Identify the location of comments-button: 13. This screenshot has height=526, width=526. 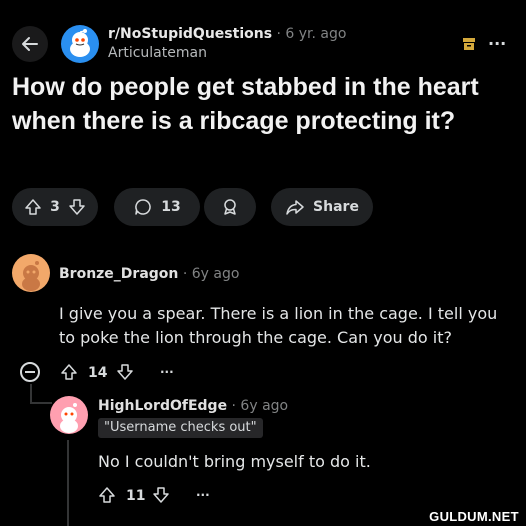
(157, 207).